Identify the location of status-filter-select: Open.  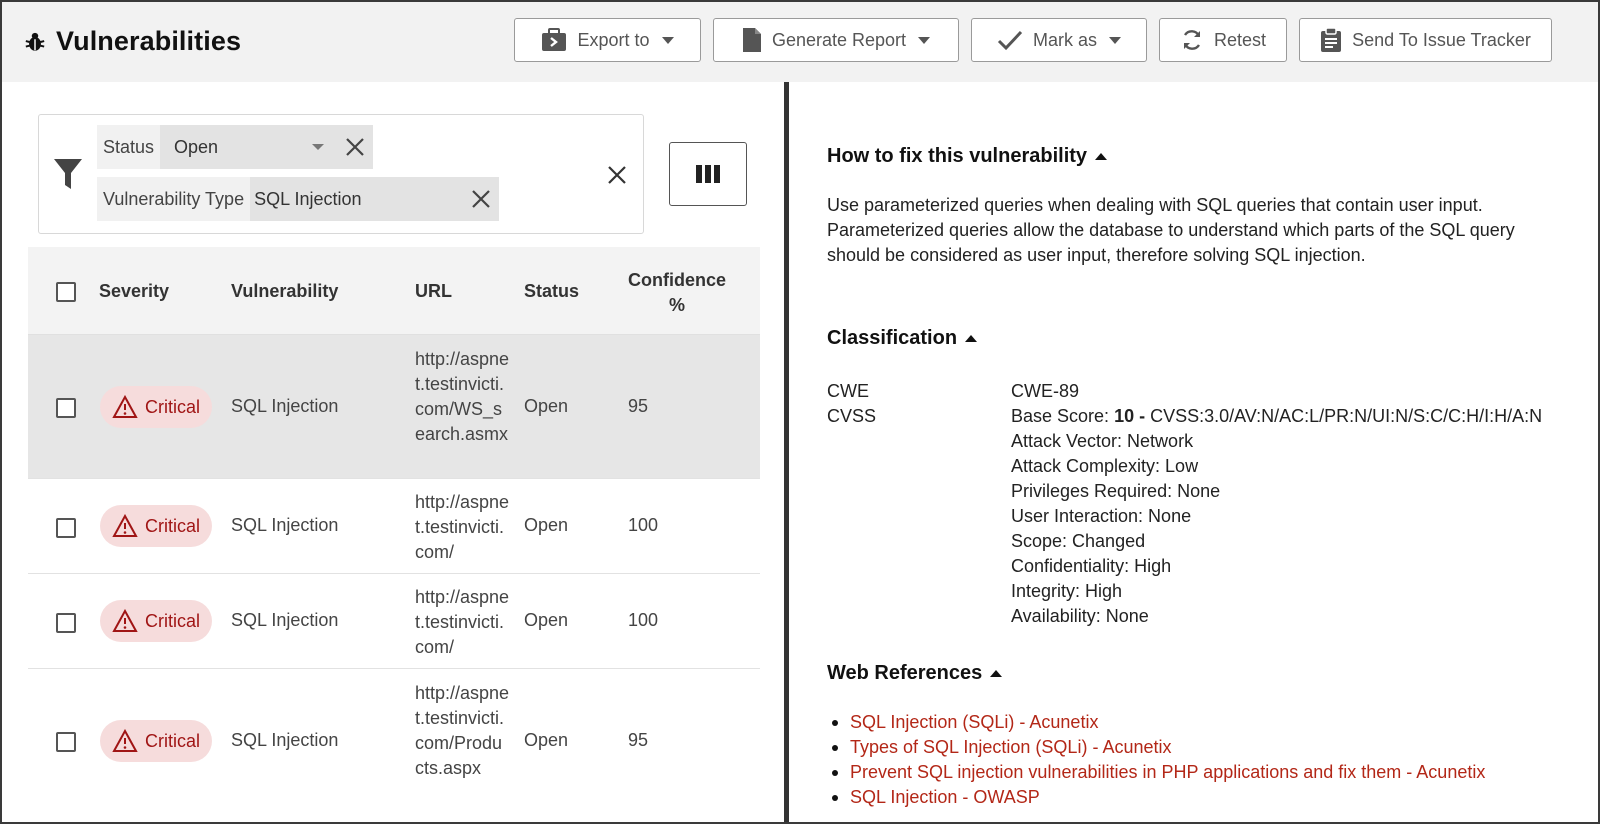
(267, 147).